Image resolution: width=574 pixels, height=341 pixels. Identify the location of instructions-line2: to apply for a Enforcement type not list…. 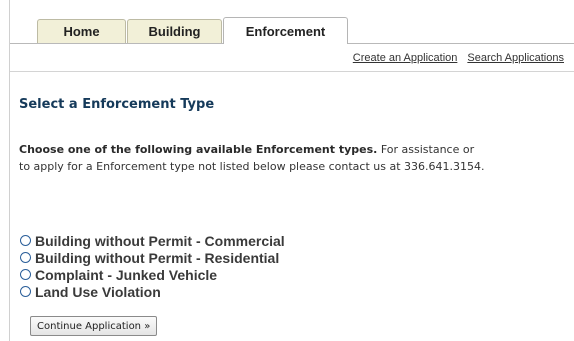
(252, 166).